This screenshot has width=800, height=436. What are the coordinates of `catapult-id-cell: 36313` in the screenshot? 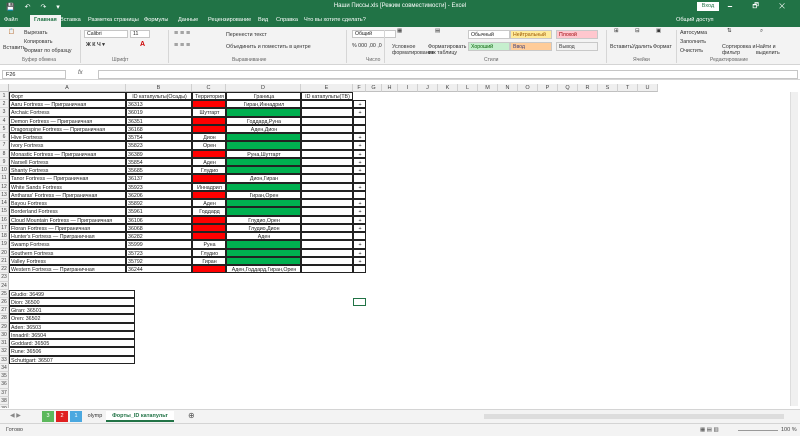 It's located at (159, 104).